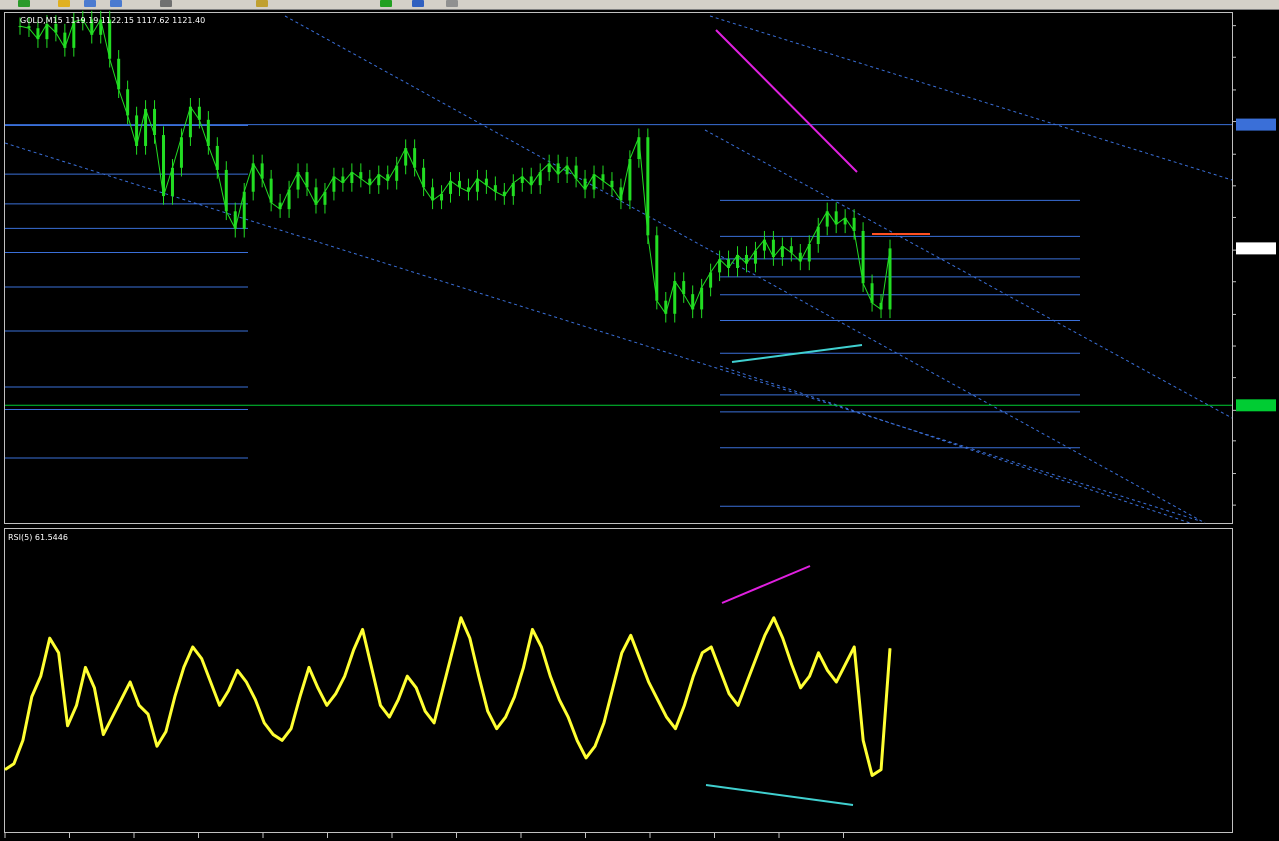  What do you see at coordinates (38, 537) in the screenshot?
I see `rsi-chart-title: RSI(5) 61.5446` at bounding box center [38, 537].